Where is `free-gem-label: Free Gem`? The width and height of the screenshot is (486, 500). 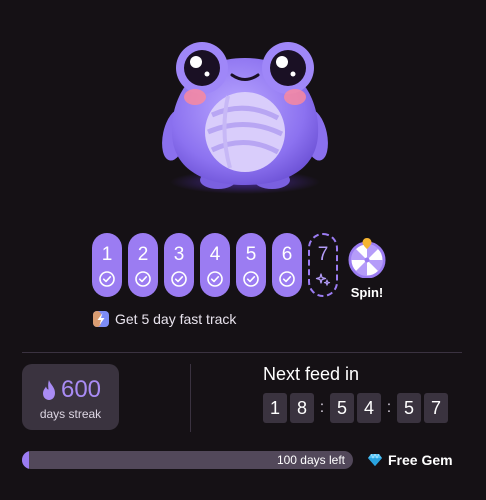 free-gem-label: Free Gem is located at coordinates (420, 460).